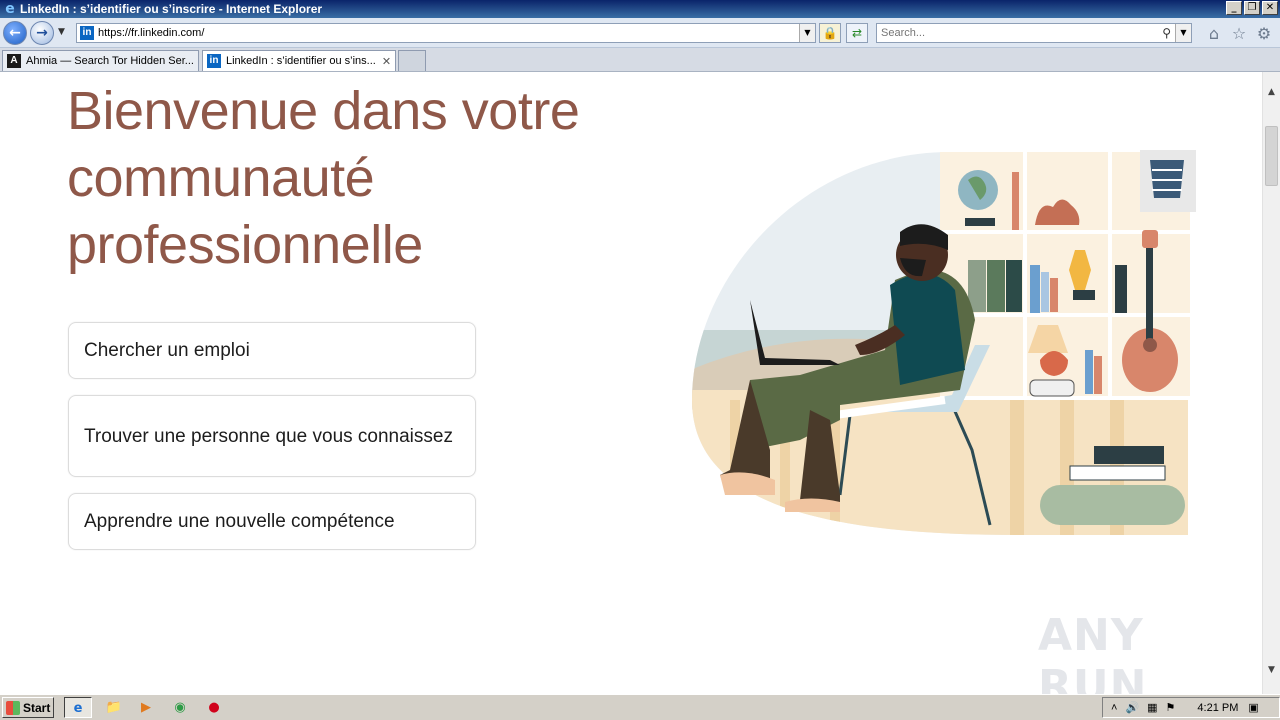 Image resolution: width=1280 pixels, height=720 pixels. I want to click on home-icon: ⌂, so click(1214, 34).